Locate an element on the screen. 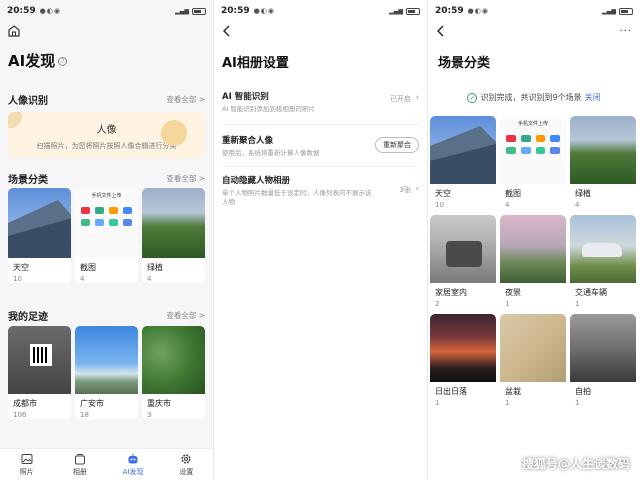 This screenshot has height=480, width=640. chengdu-thumbnail is located at coordinates (39, 360).